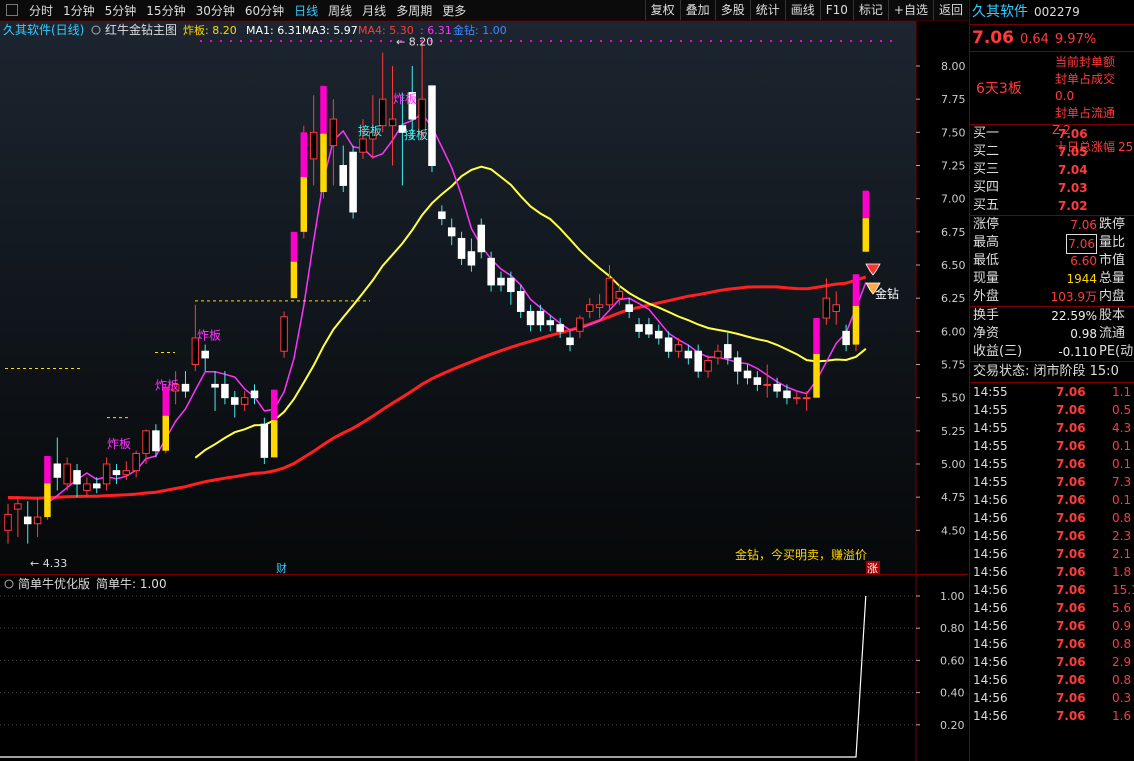 Image resolution: width=1134 pixels, height=761 pixels. What do you see at coordinates (999, 12) in the screenshot?
I see `stock-name: 久其软件` at bounding box center [999, 12].